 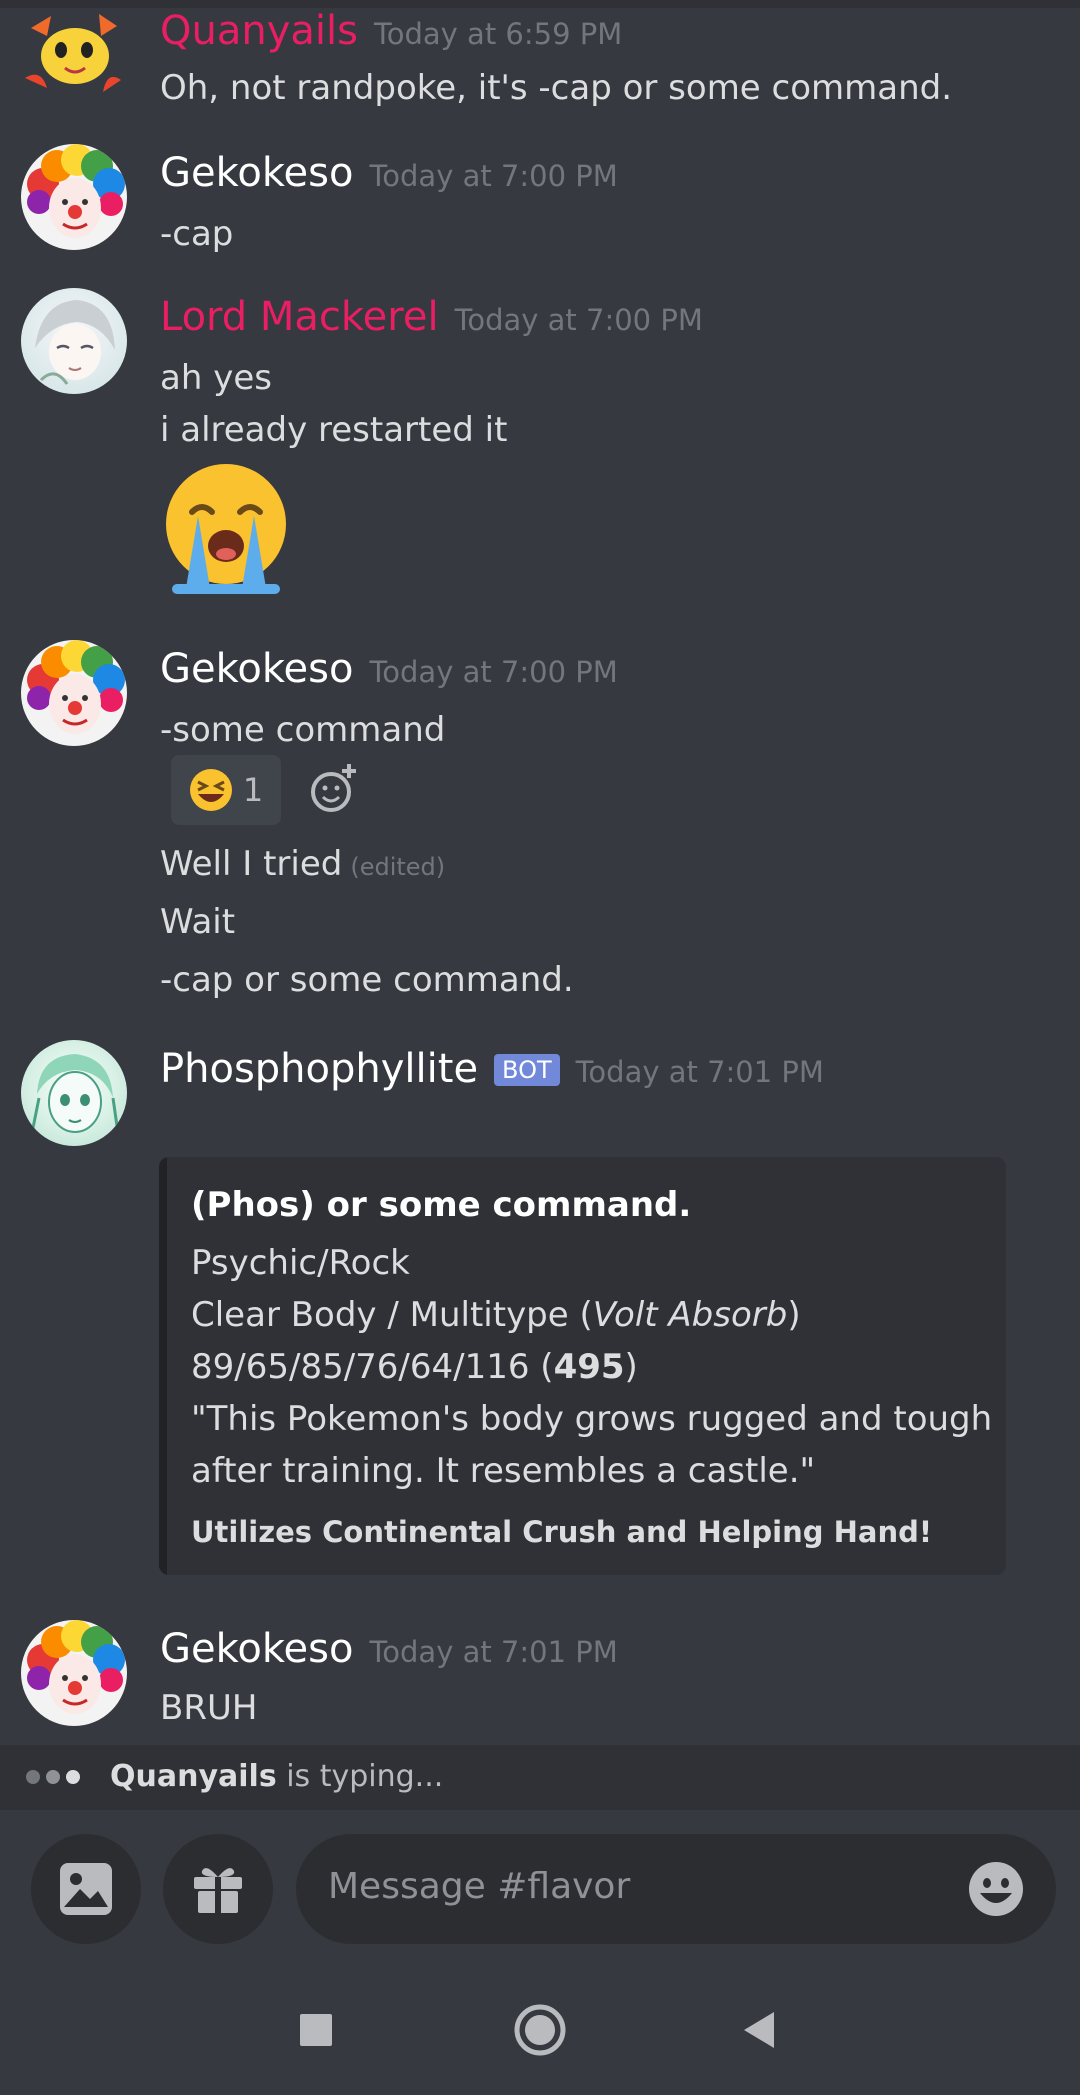 I want to click on smiley-icon, so click(x=996, y=1889).